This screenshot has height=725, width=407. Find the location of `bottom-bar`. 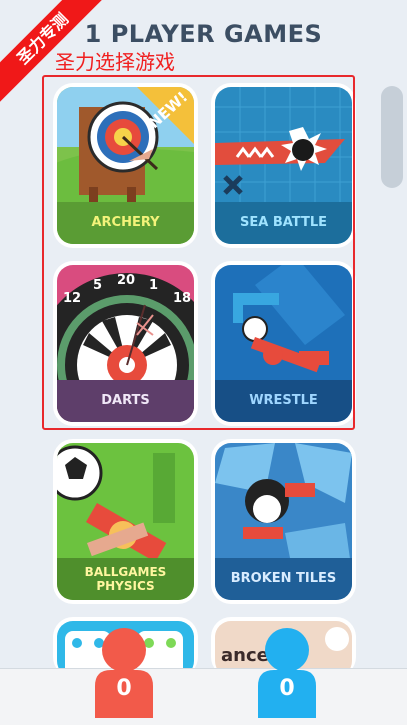

bottom-bar is located at coordinates (203, 696).